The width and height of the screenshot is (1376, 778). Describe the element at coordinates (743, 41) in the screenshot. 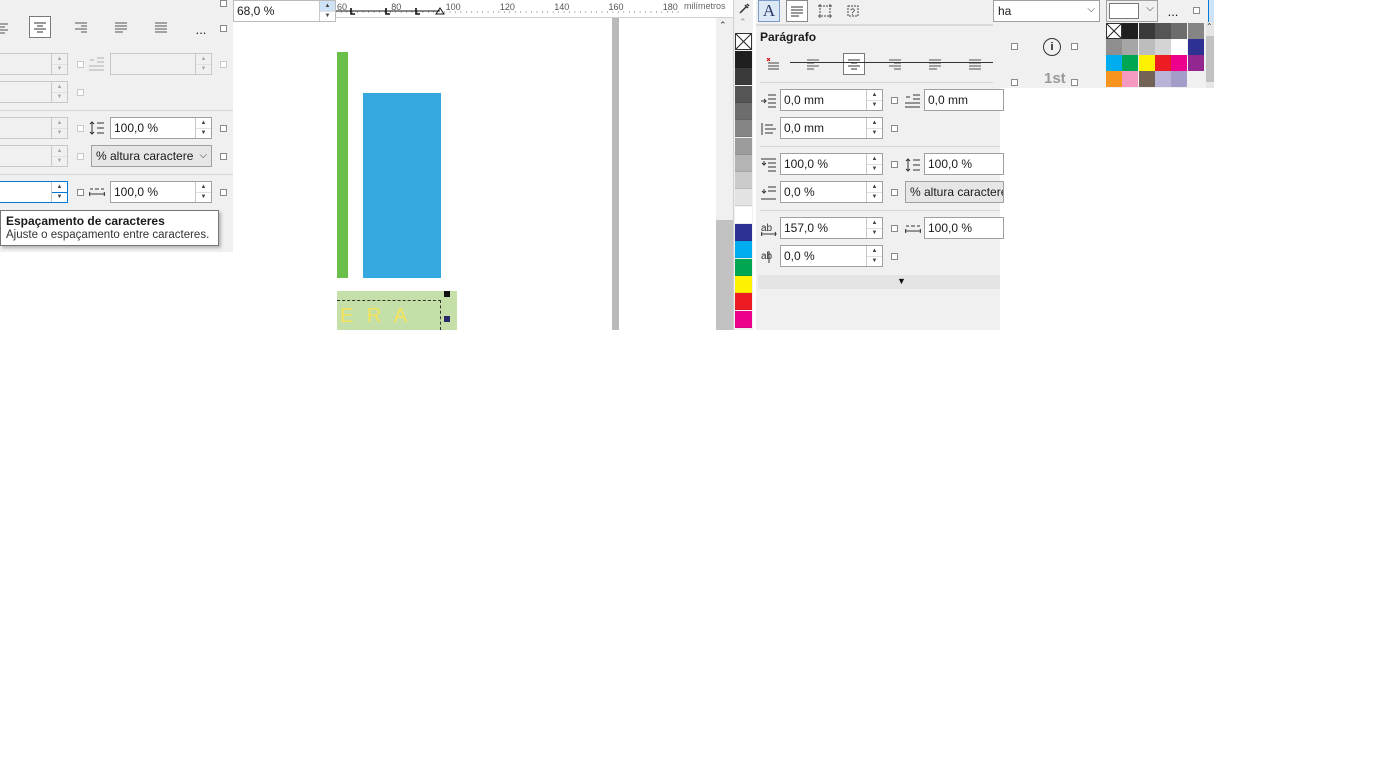

I see `no-color-swatch` at that location.